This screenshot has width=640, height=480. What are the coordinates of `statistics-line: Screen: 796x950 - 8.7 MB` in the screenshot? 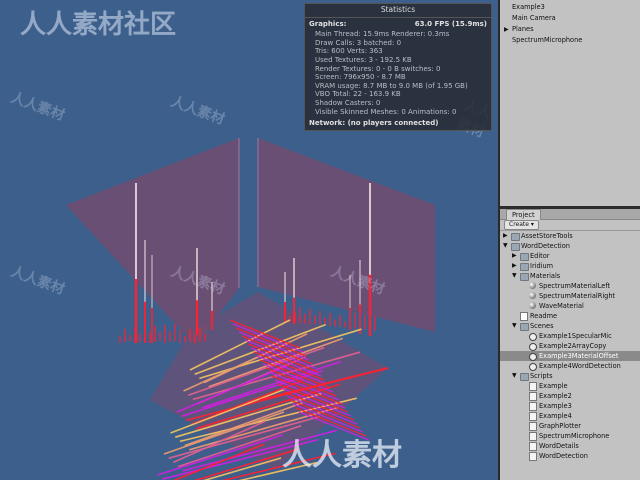 It's located at (360, 77).